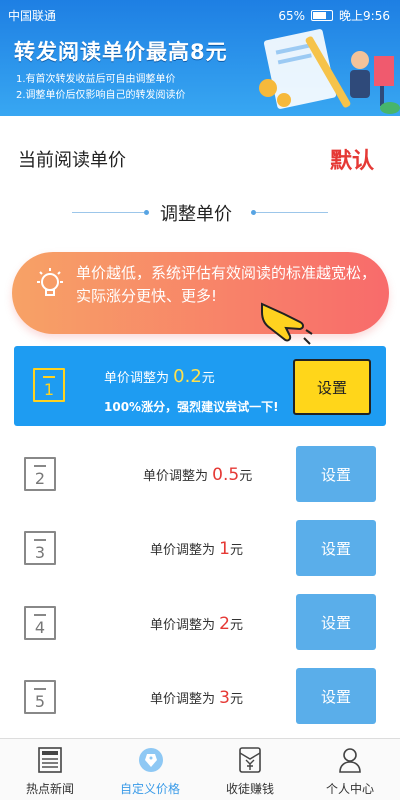 The height and width of the screenshot is (800, 400). What do you see at coordinates (250, 760) in the screenshot?
I see `money-envelope-icon` at bounding box center [250, 760].